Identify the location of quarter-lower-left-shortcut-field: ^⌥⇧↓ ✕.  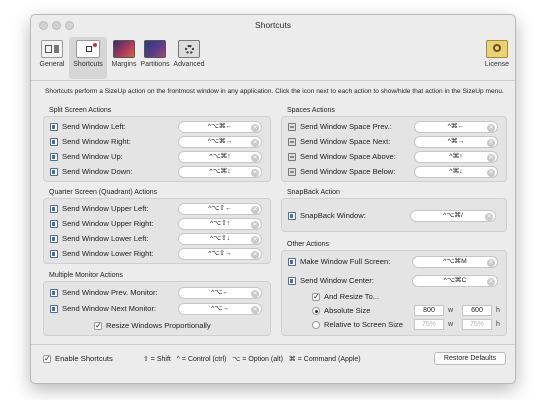
(220, 239).